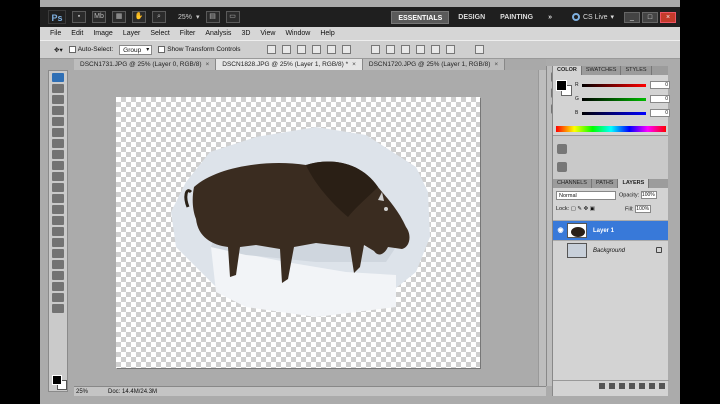 This screenshot has width=720, height=404. Describe the element at coordinates (561, 85) in the screenshot. I see `foreground-color-box` at that location.